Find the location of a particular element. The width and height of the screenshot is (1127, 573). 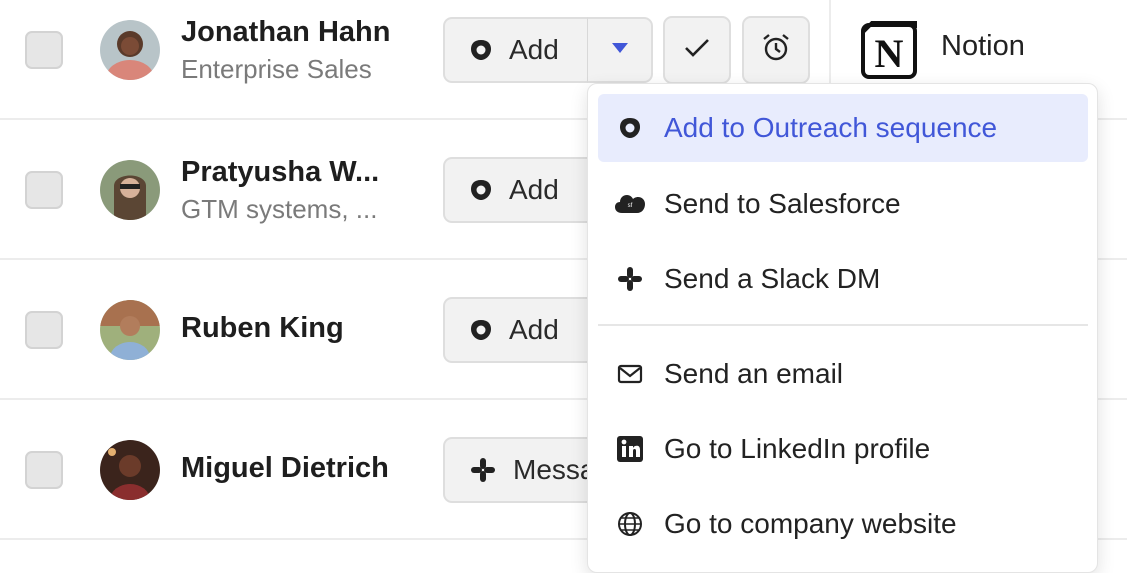

menu-item-add-to-outreach: Add to Outreach sequence is located at coordinates (843, 128).